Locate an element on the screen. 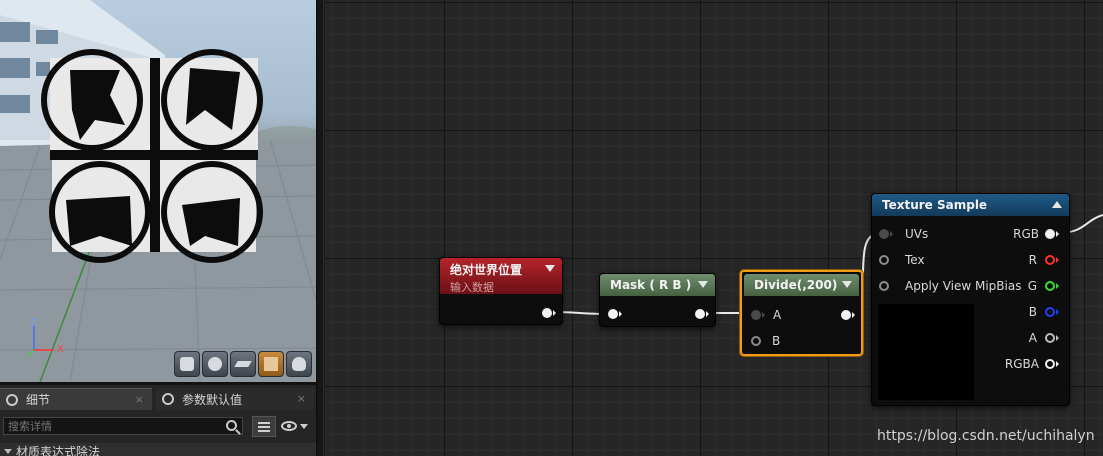 The image size is (1103, 456). input-pin-tex-row: Tex is located at coordinates (902, 260).